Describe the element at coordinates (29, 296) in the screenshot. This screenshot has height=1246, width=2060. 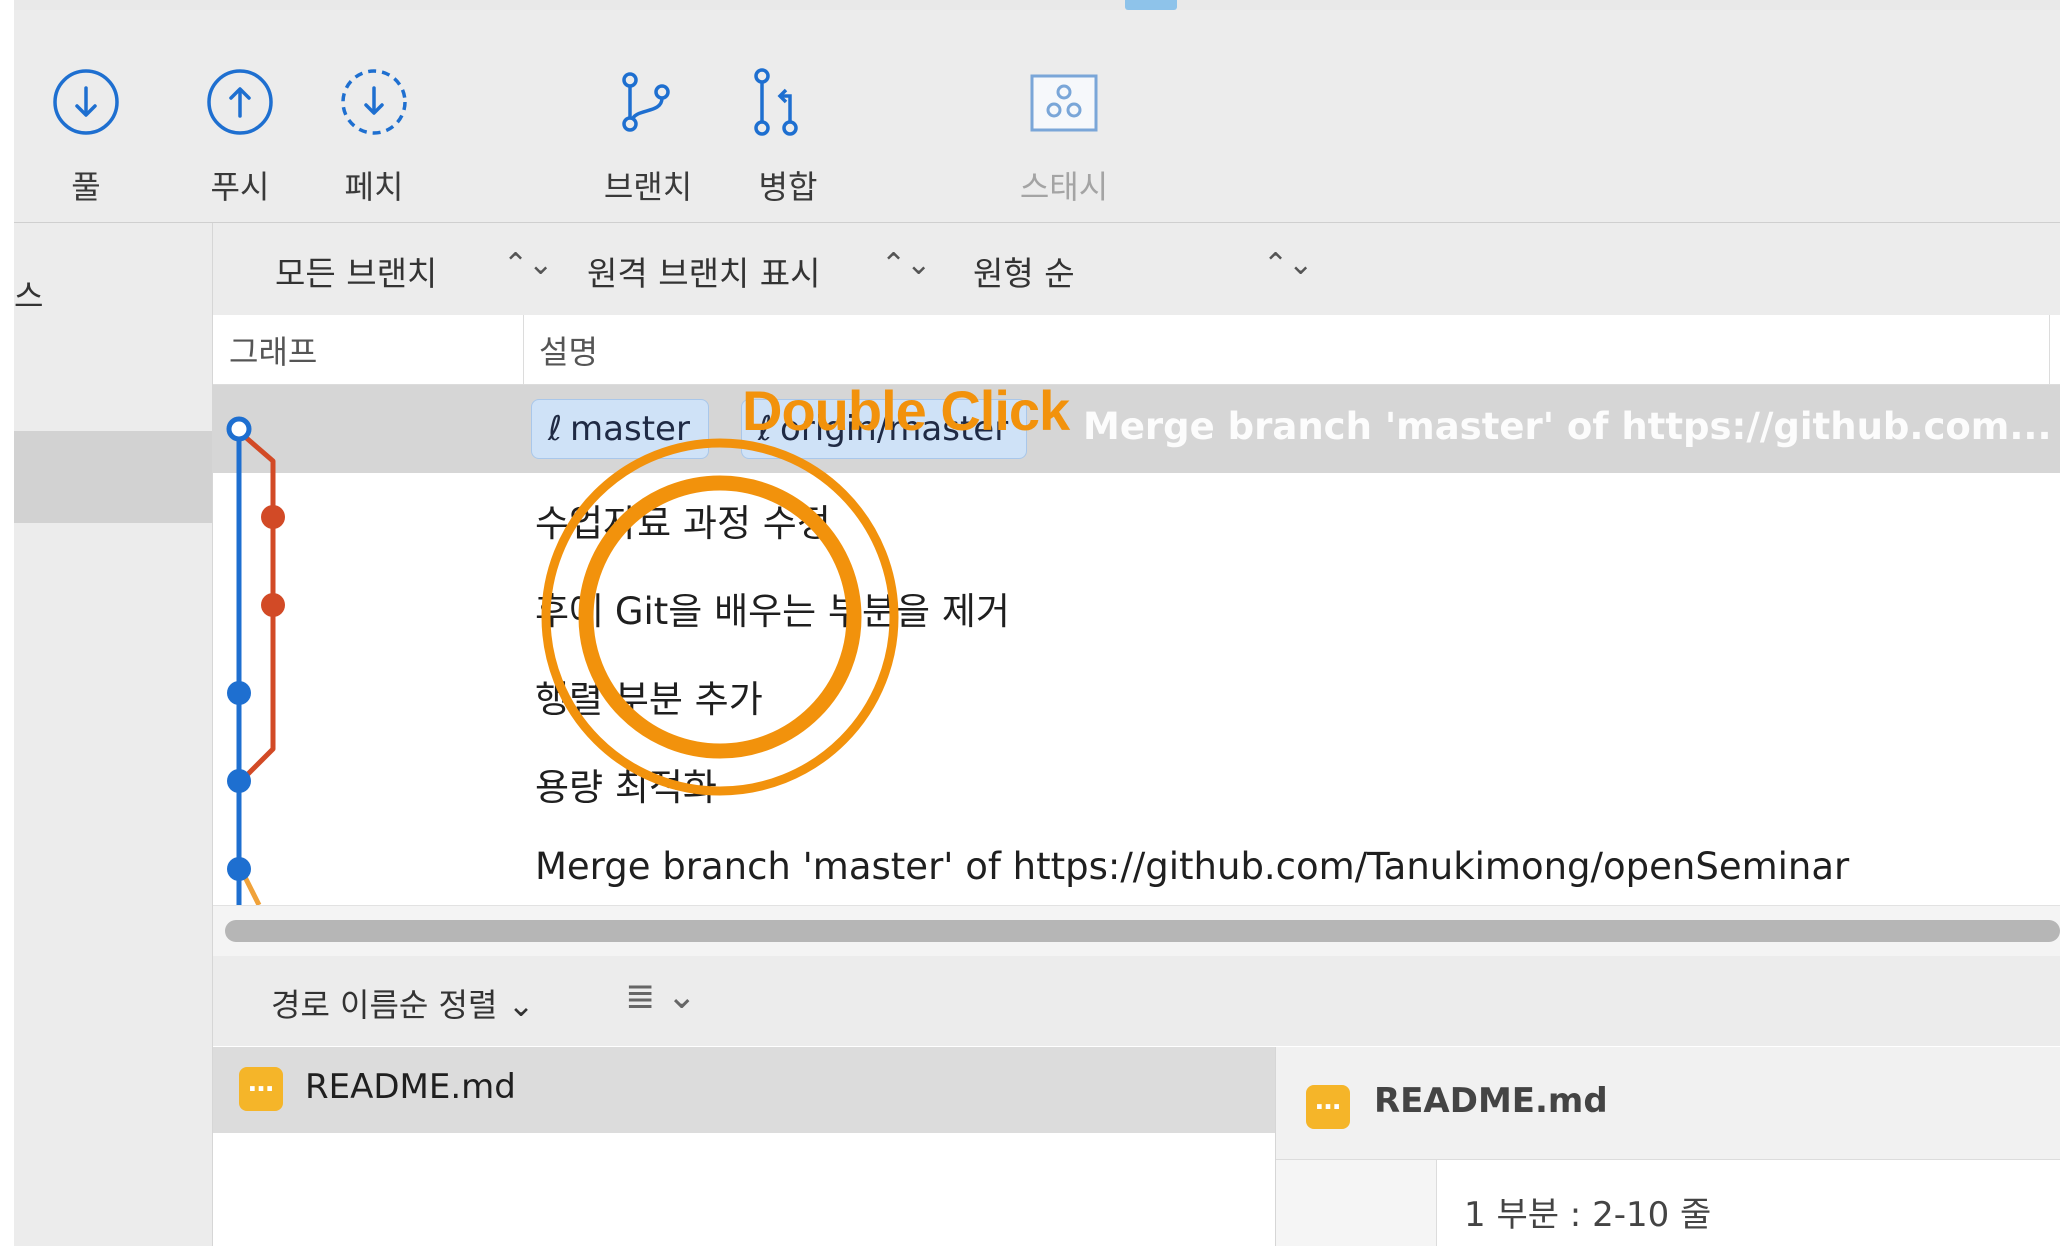
I see `sidebar-workspace-label: 스` at that location.